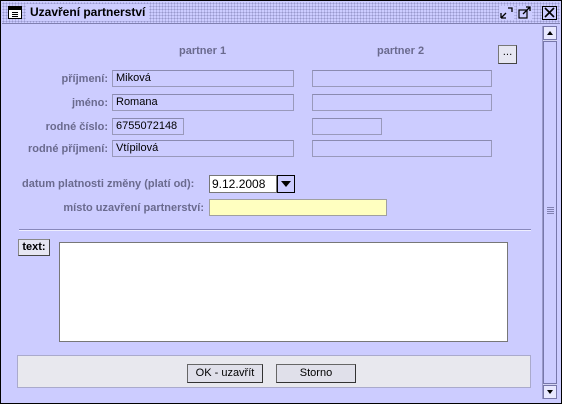 The height and width of the screenshot is (404, 562). I want to click on window-title: Uzavření partnerství, so click(88, 12).